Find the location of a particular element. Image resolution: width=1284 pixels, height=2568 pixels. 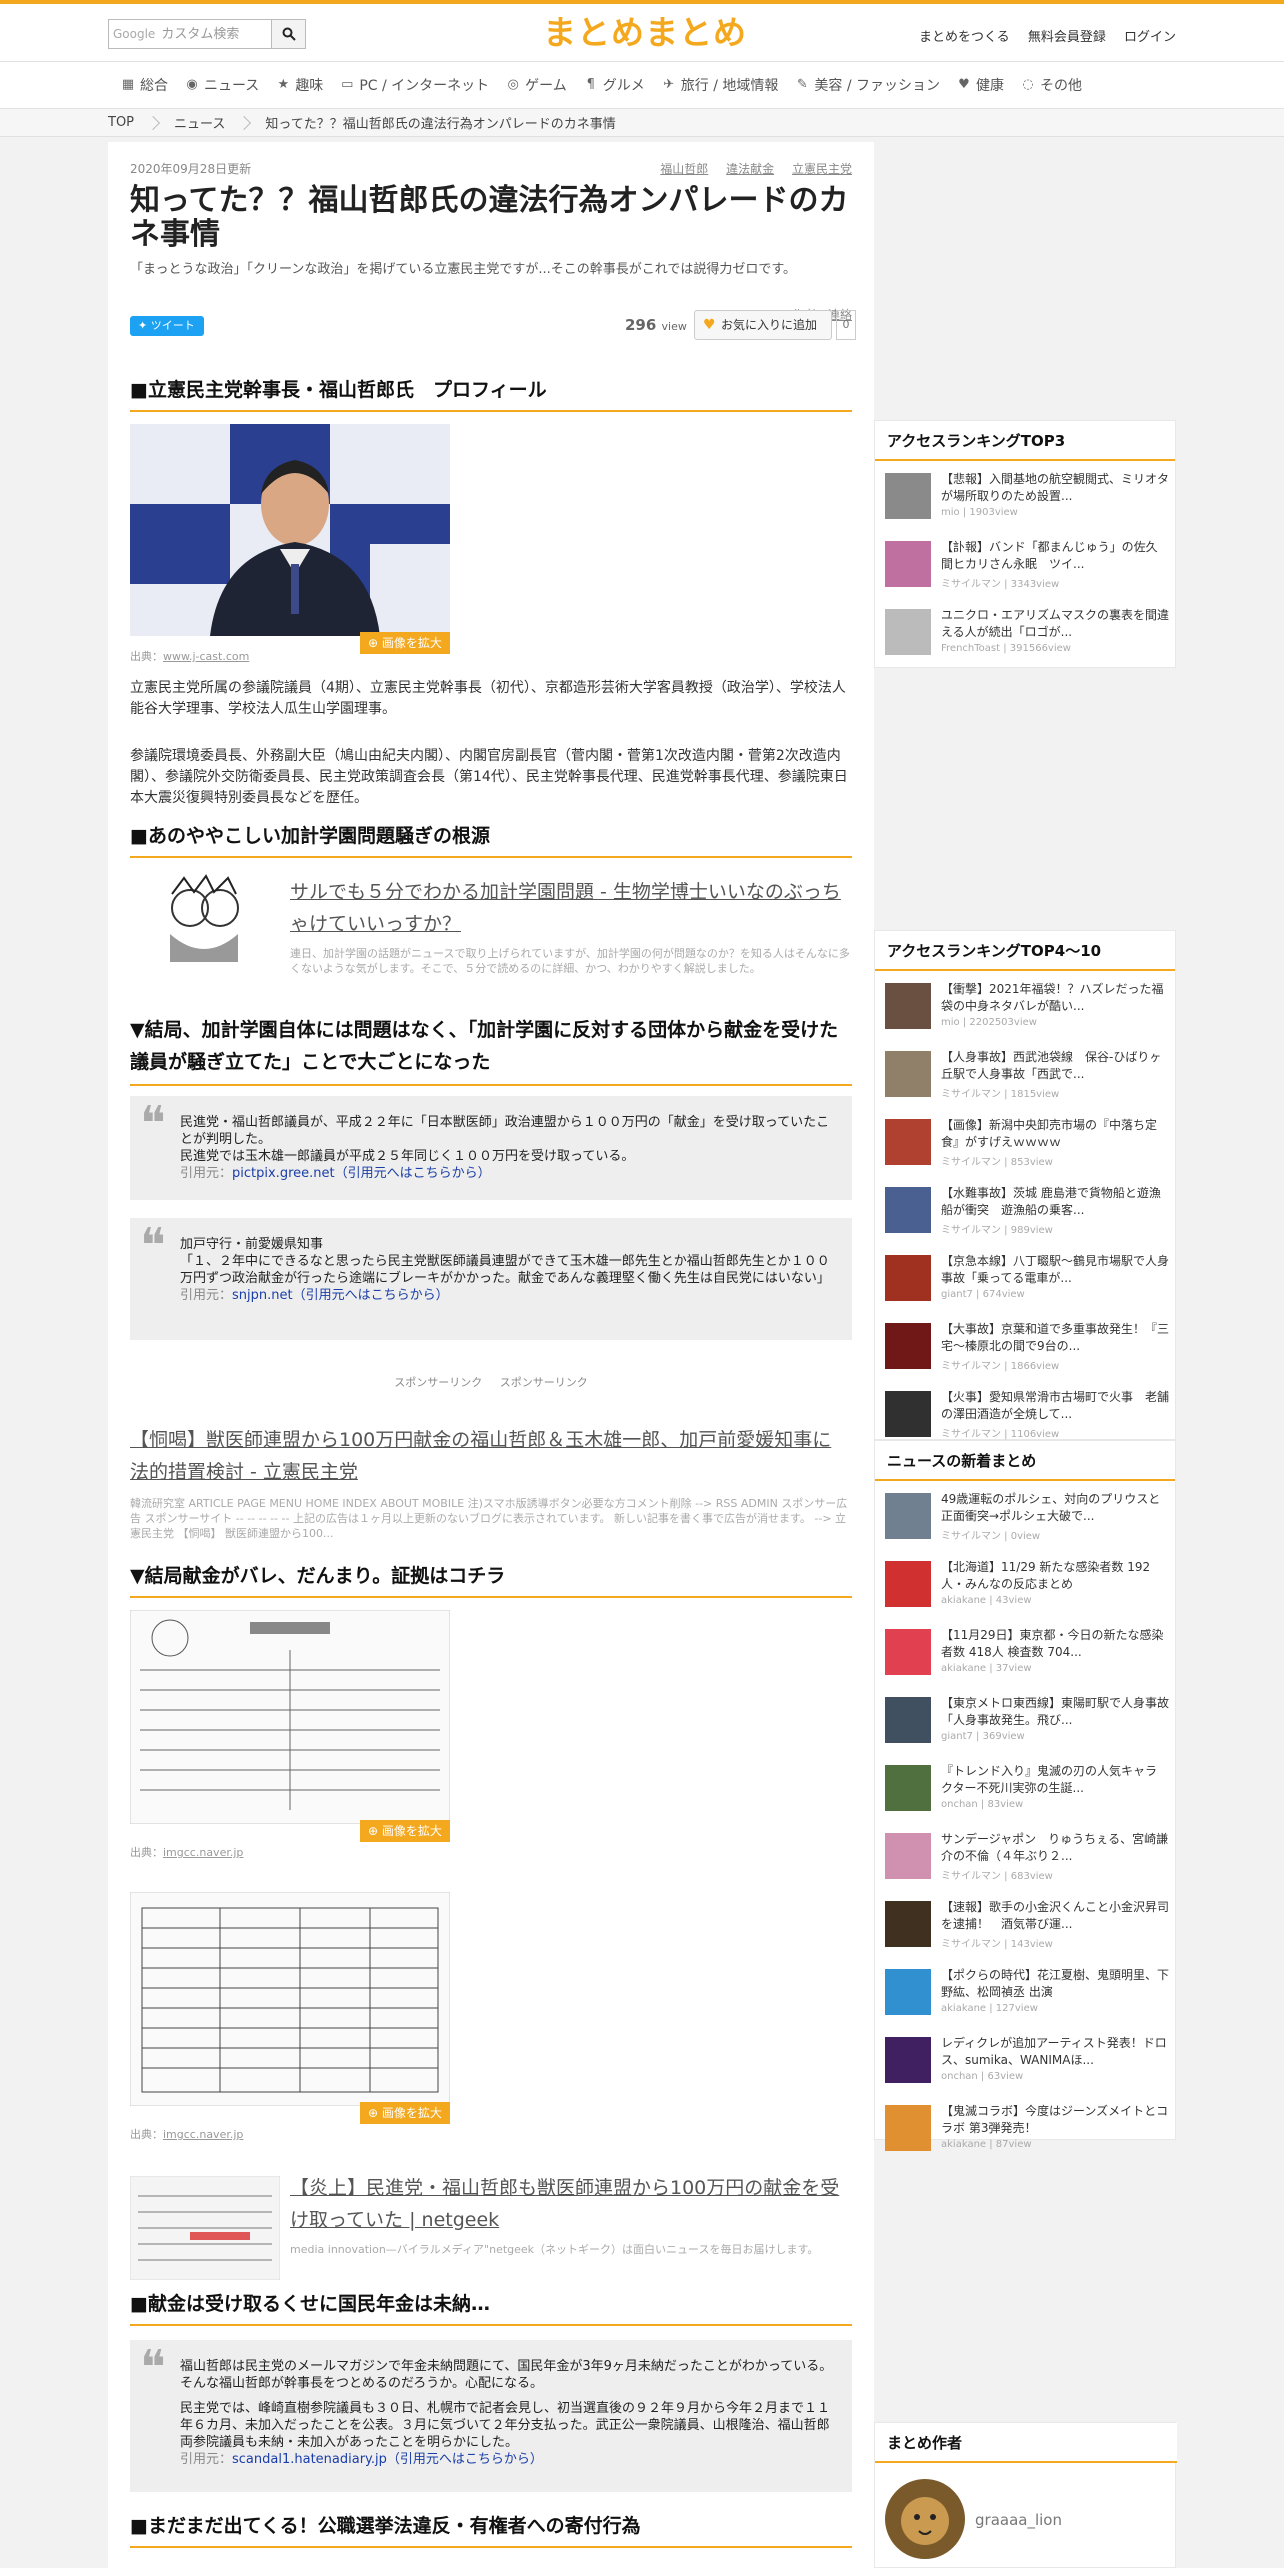

author-avatar is located at coordinates (925, 2519).